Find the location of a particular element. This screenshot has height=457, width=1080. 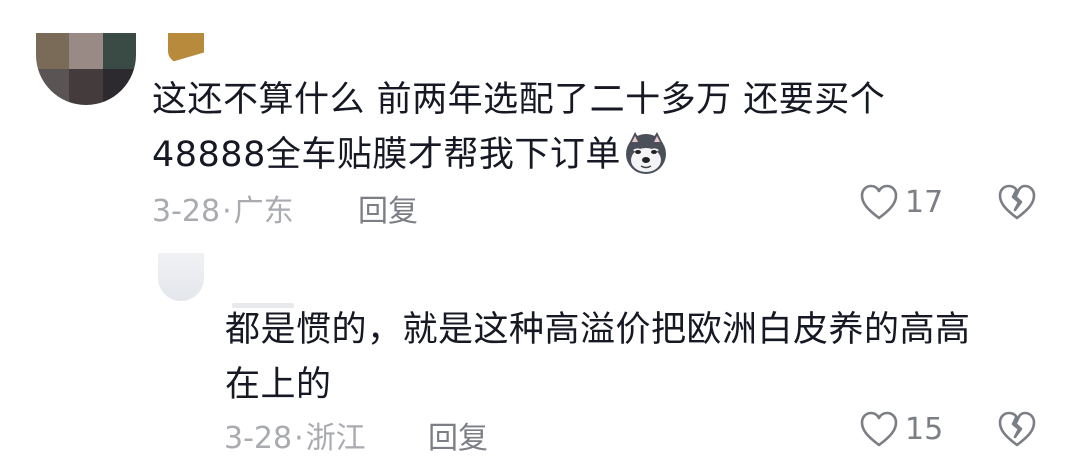

comment-location: 浙江 is located at coordinates (335, 438).